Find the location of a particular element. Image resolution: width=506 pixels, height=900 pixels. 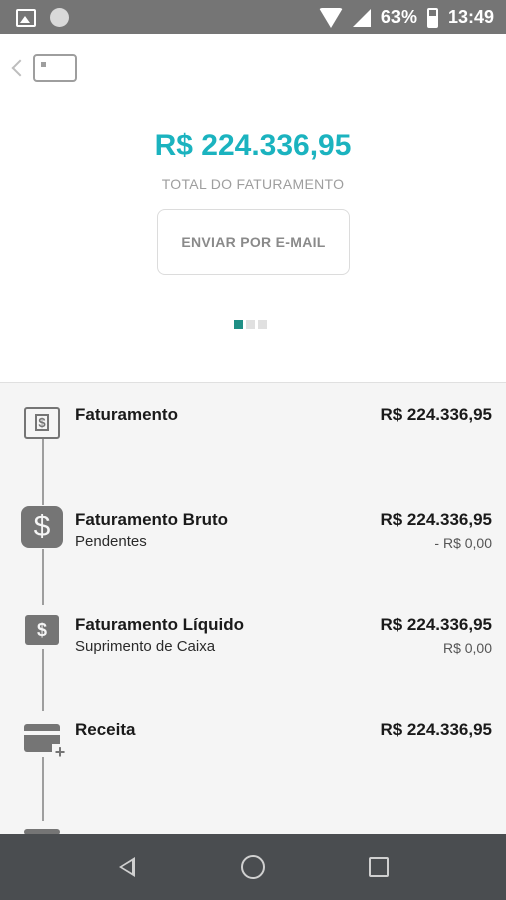

dollar-bill-icon: $ is located at coordinates (42, 423).